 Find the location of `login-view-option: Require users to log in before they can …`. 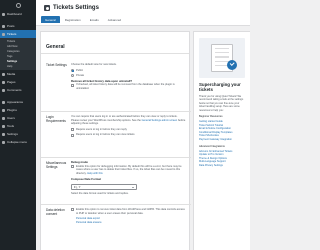

login-view-option: Require users to log in before they can … is located at coordinates (128, 135).